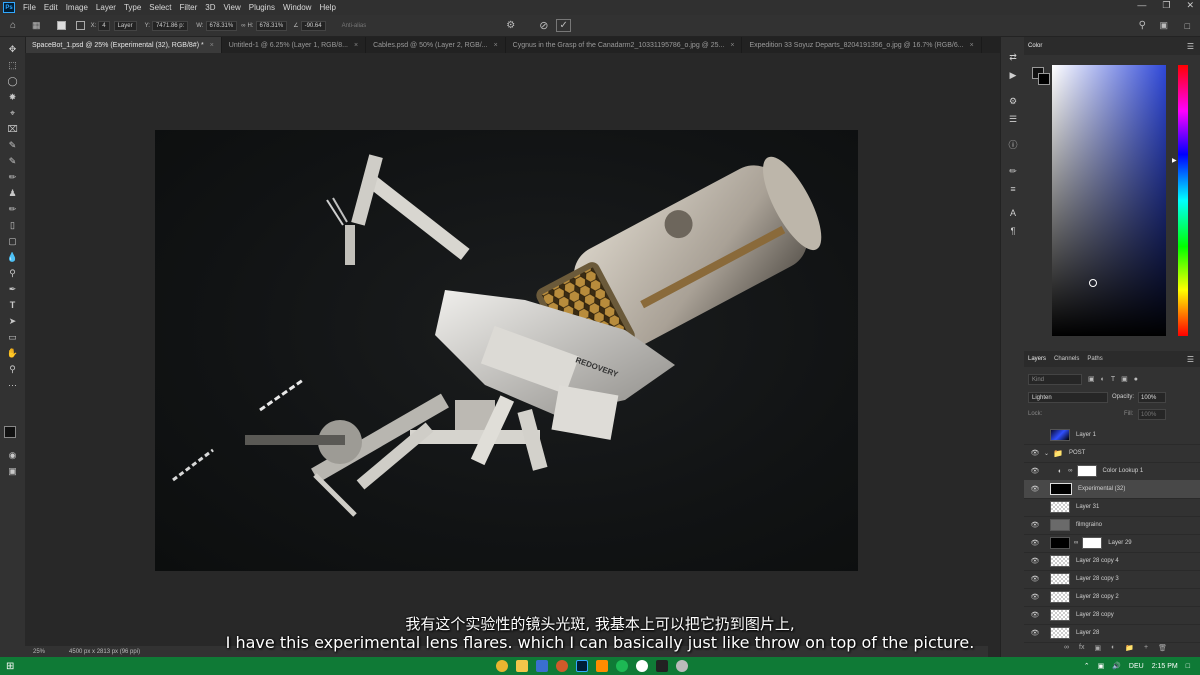 This screenshot has height=675, width=1200. I want to click on history-brush-icon: ✏, so click(12, 209).